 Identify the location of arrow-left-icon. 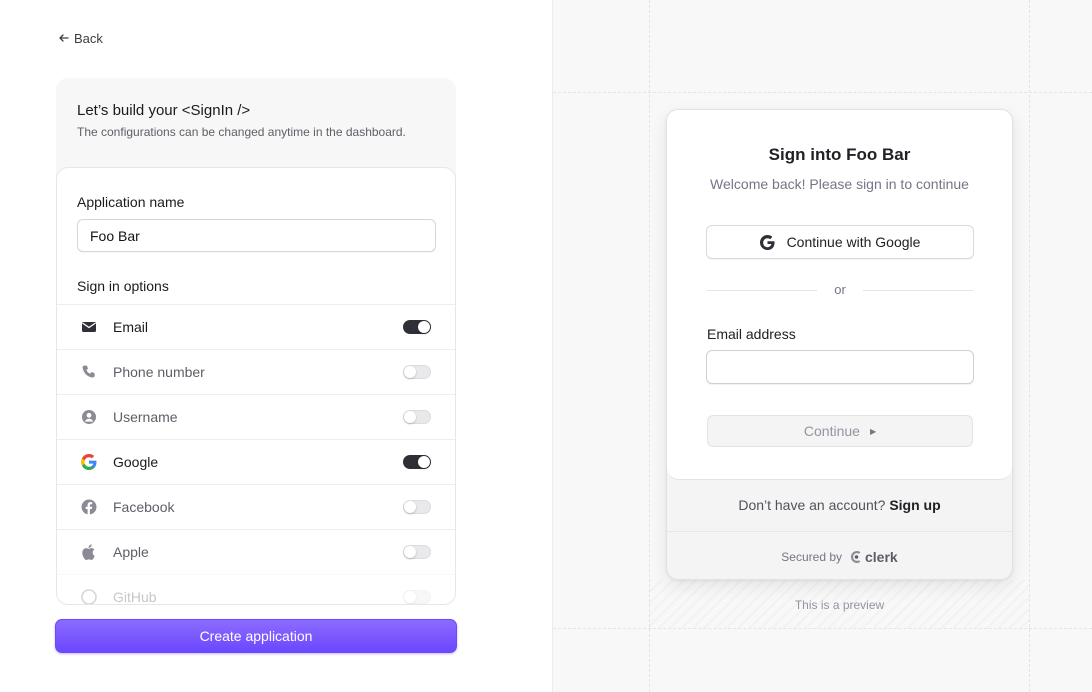
(64, 38).